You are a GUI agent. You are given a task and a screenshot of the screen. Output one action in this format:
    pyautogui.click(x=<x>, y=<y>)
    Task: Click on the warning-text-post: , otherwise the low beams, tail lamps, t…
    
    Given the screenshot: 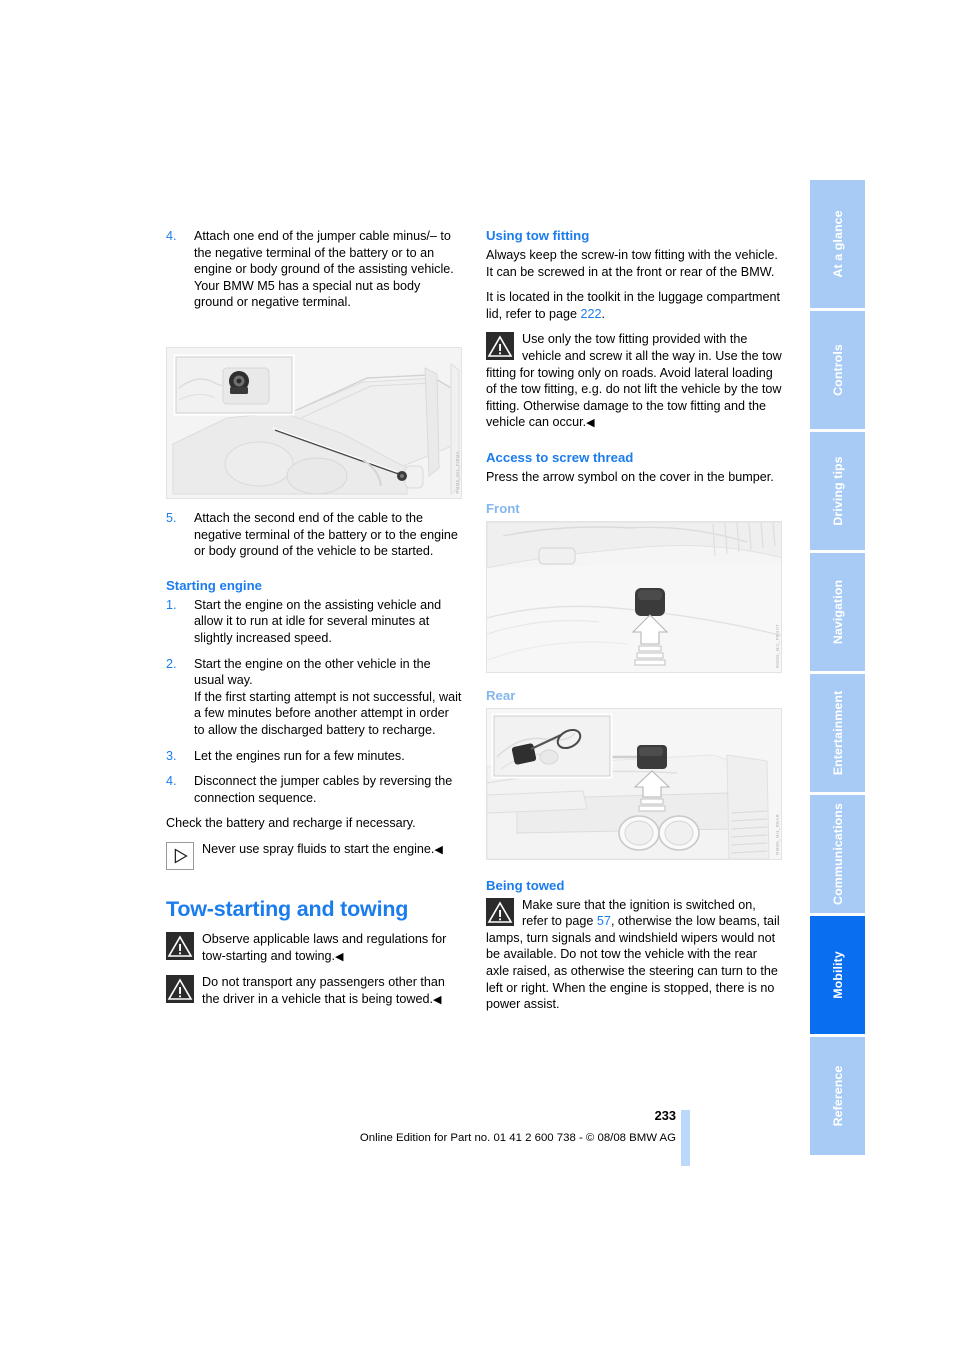 What is the action you would take?
    pyautogui.click(x=633, y=963)
    